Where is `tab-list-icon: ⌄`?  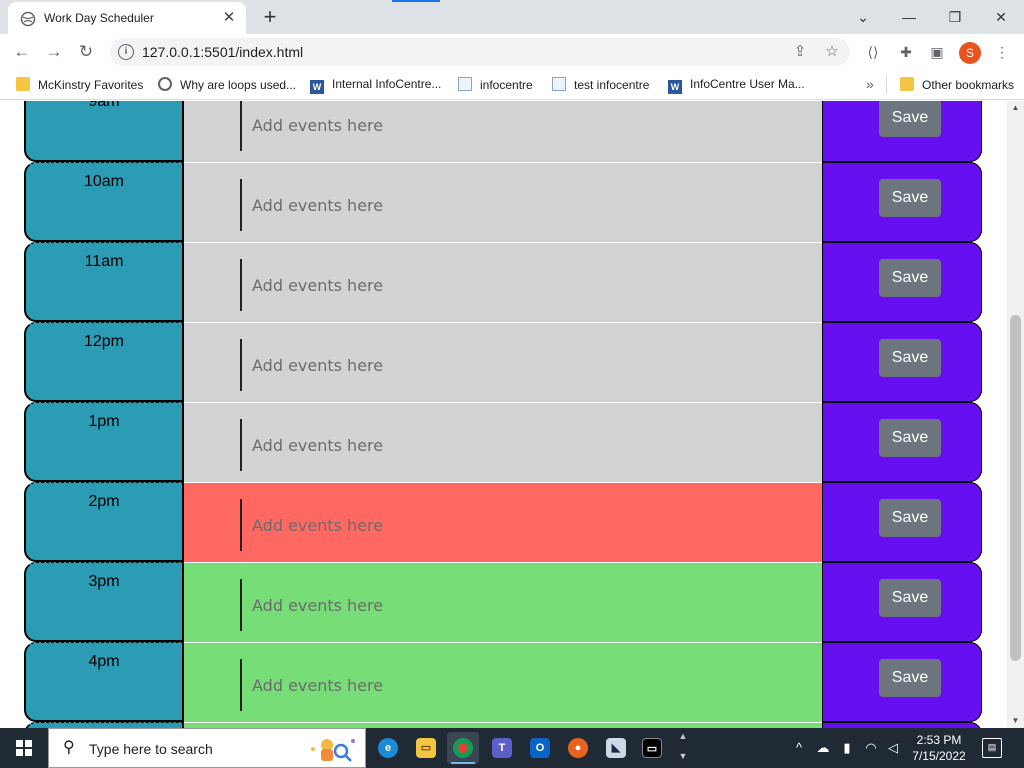 tab-list-icon: ⌄ is located at coordinates (863, 17).